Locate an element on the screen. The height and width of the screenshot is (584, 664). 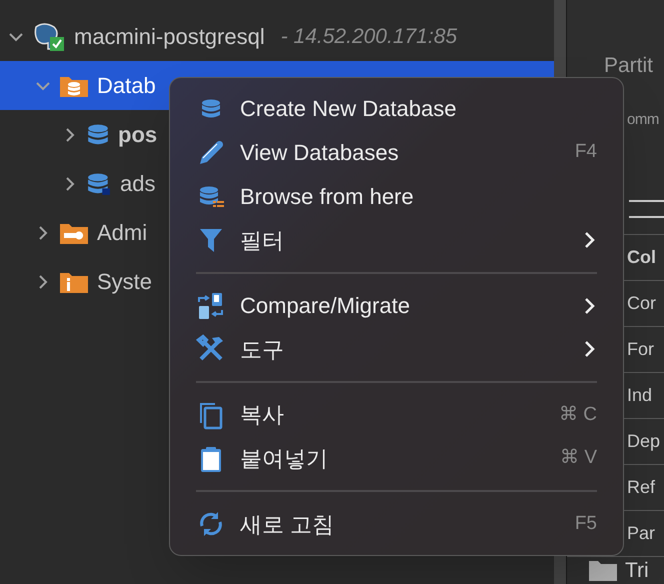
folder-label: Tri is located at coordinates (637, 571).